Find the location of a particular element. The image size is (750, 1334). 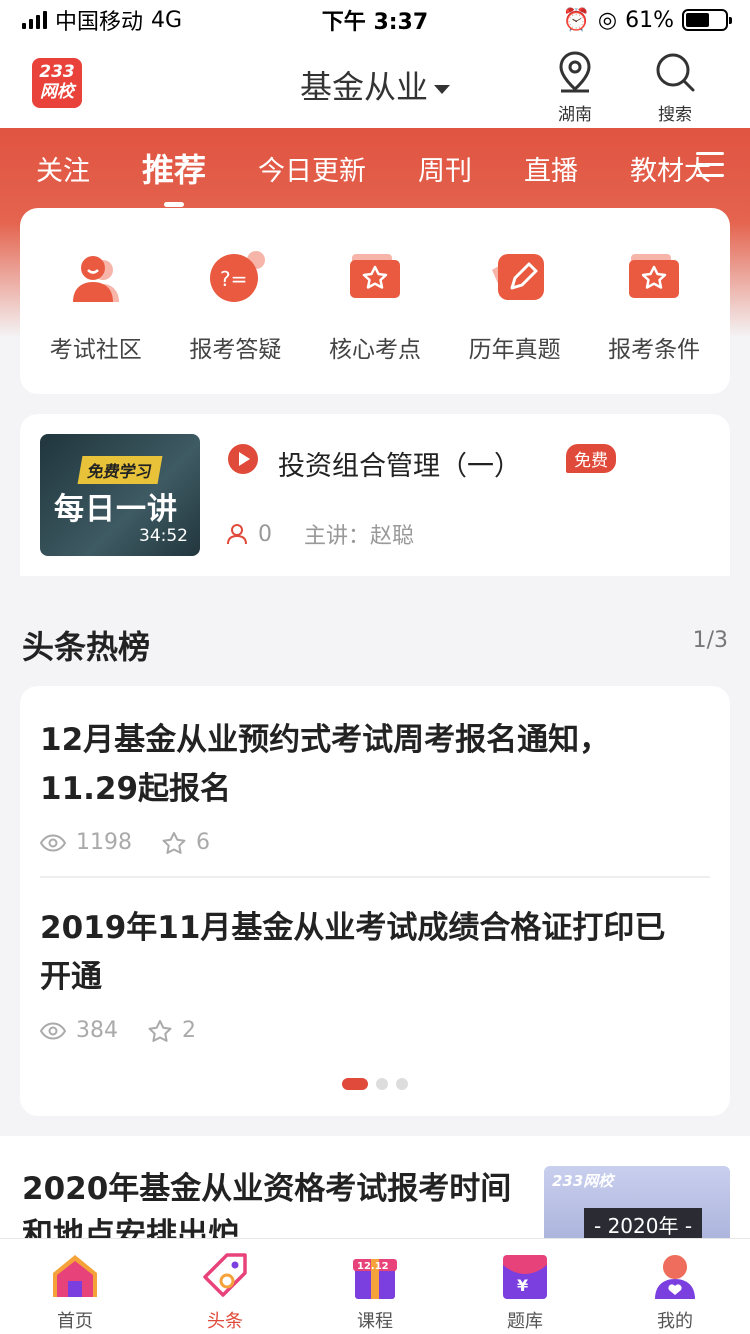

search-icon is located at coordinates (675, 72).